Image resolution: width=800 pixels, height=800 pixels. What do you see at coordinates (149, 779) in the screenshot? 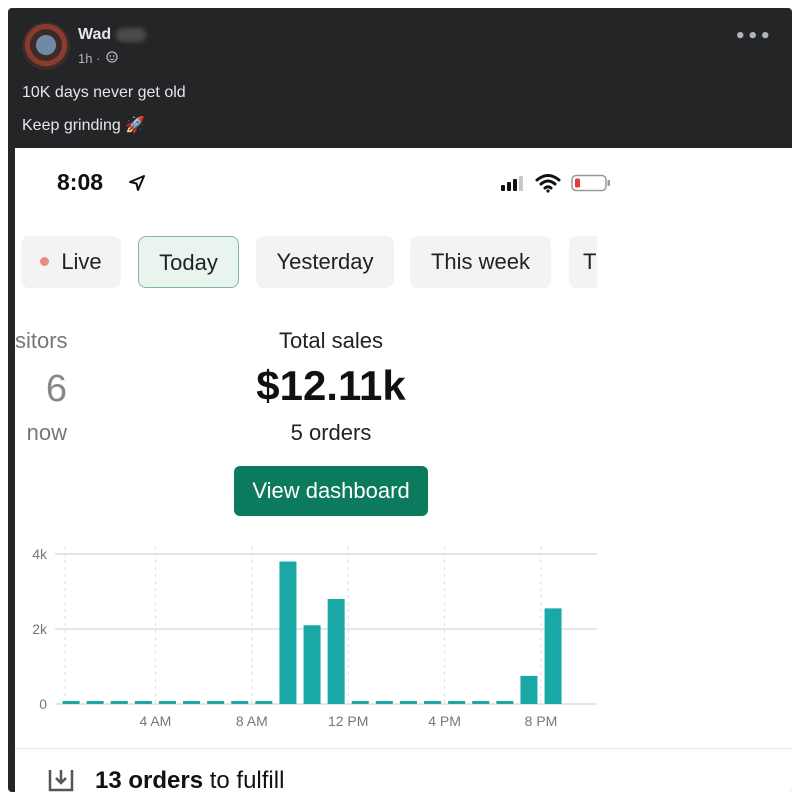
I see `orders-to-fulfill-count: 13 orders` at bounding box center [149, 779].